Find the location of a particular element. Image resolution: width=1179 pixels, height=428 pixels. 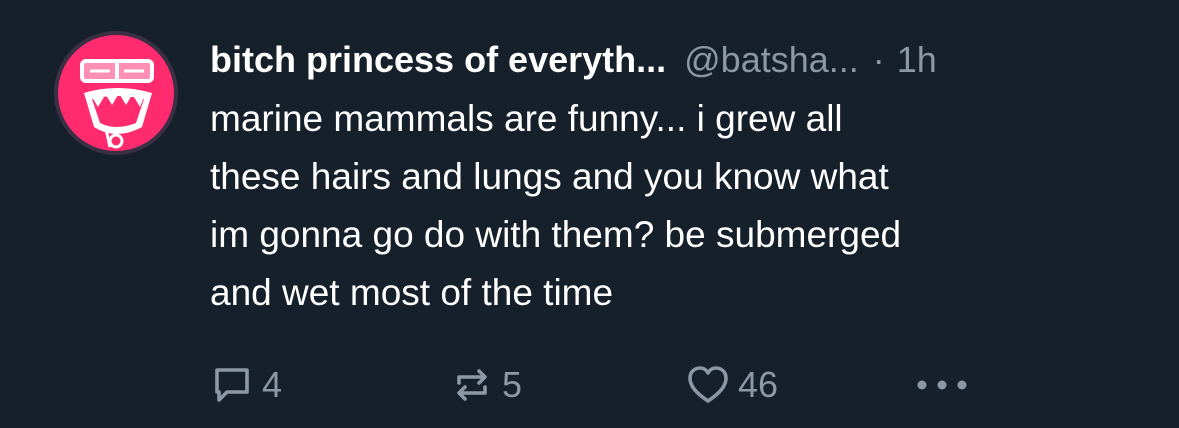

like-count: 46 is located at coordinates (758, 384).